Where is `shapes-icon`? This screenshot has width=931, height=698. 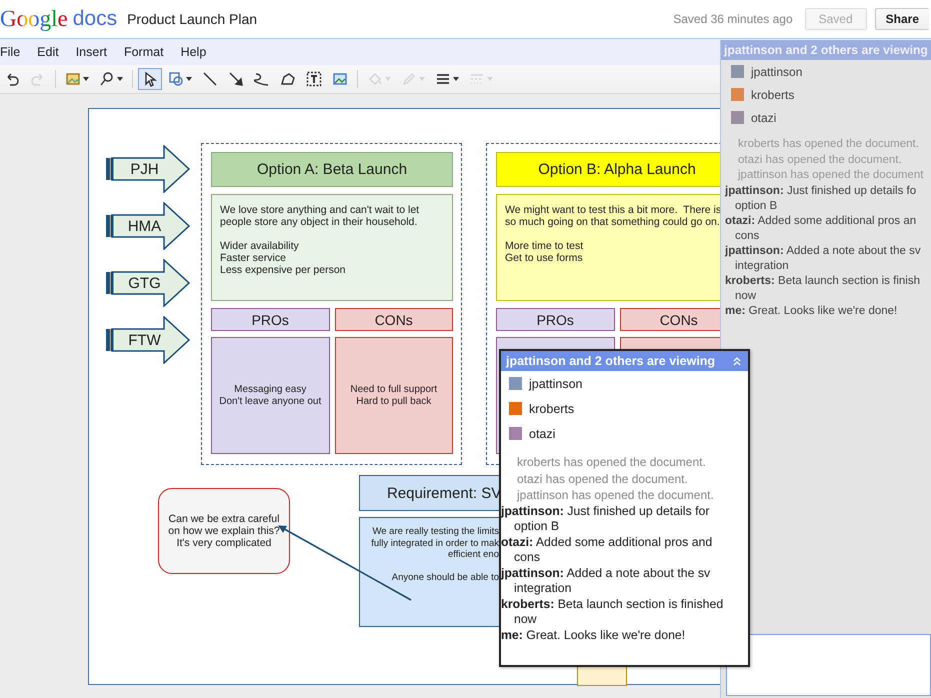 shapes-icon is located at coordinates (176, 79).